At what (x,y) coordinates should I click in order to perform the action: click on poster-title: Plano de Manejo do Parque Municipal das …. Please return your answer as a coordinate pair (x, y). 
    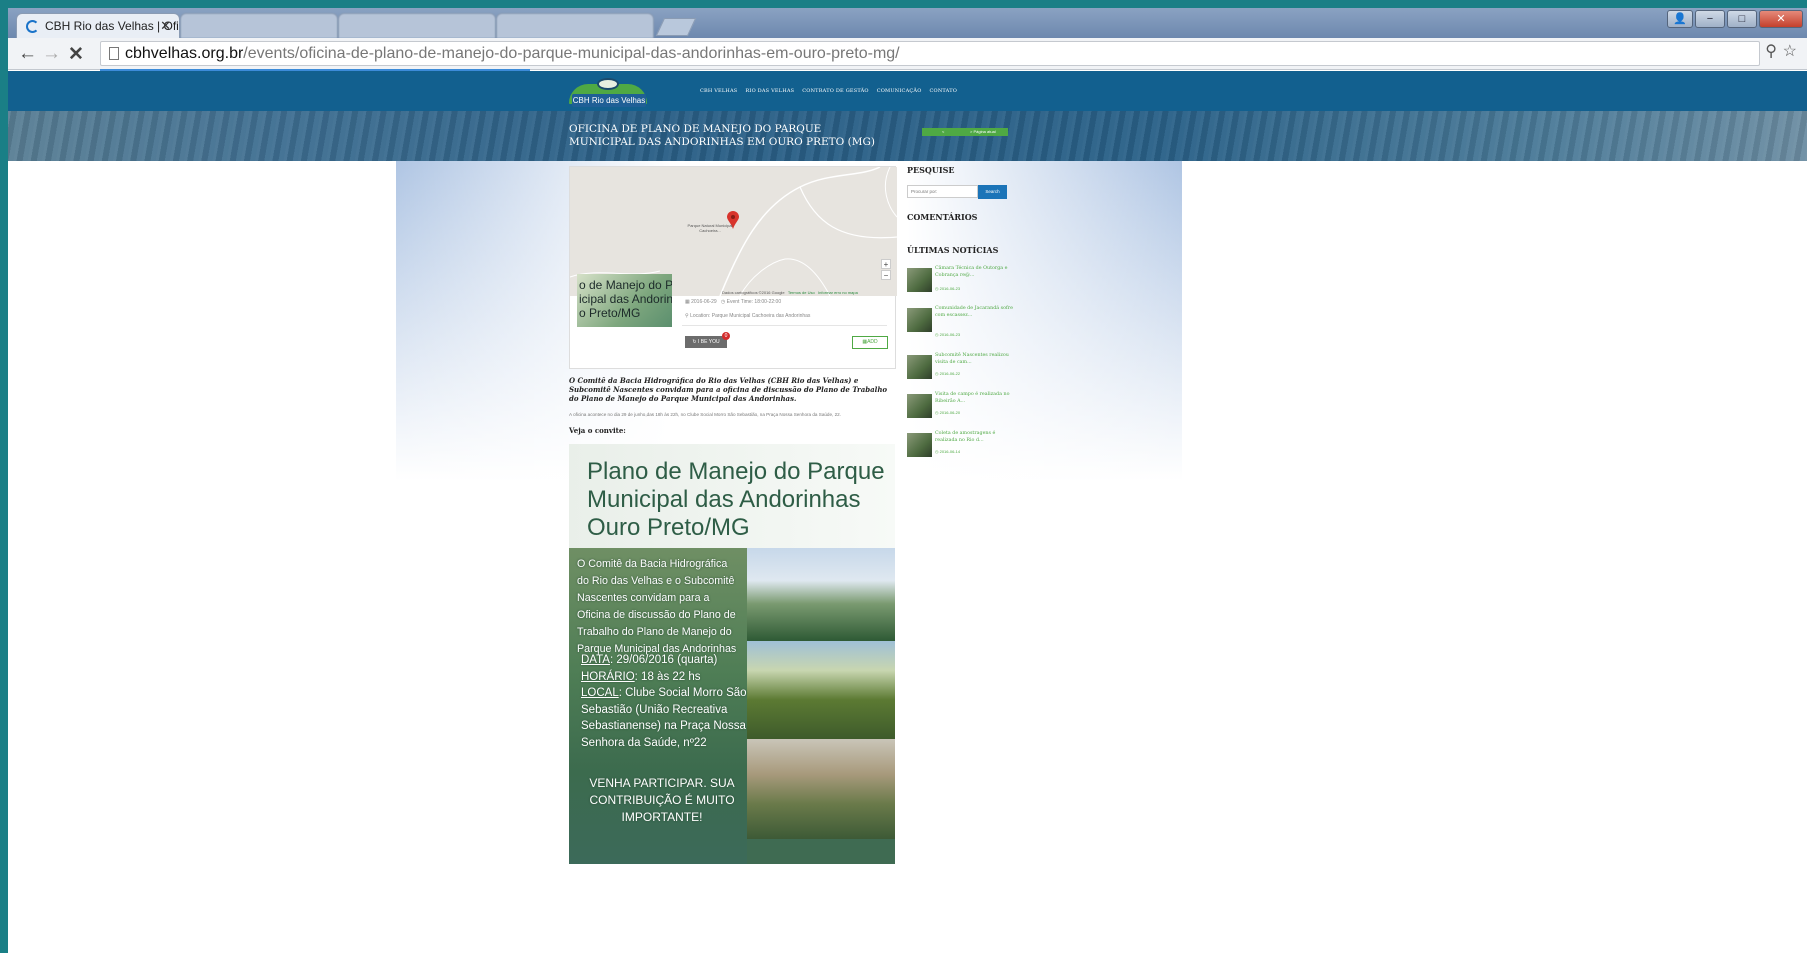
    Looking at the image, I should click on (736, 499).